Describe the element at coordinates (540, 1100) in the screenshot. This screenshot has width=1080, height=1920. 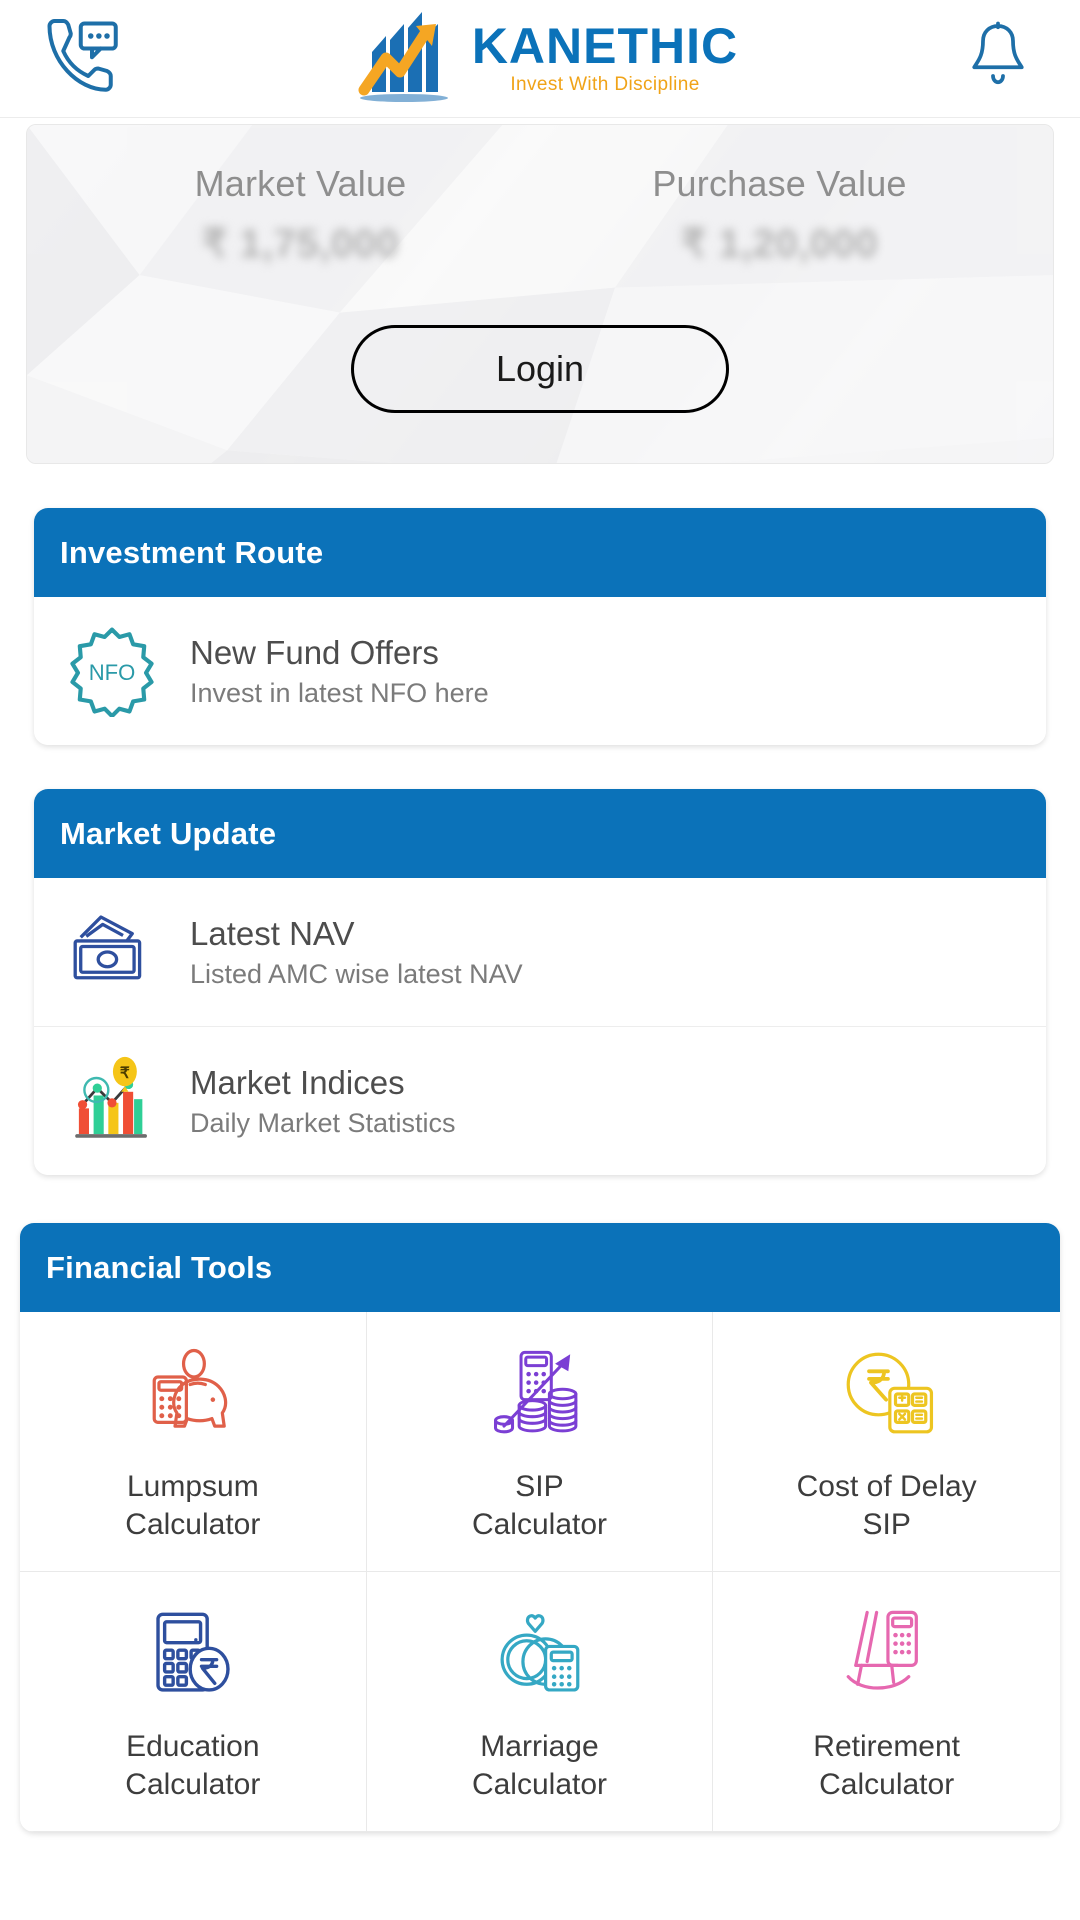
I see `list-item-market-indices: ₹ Market Indices Daily Market Statistics` at that location.